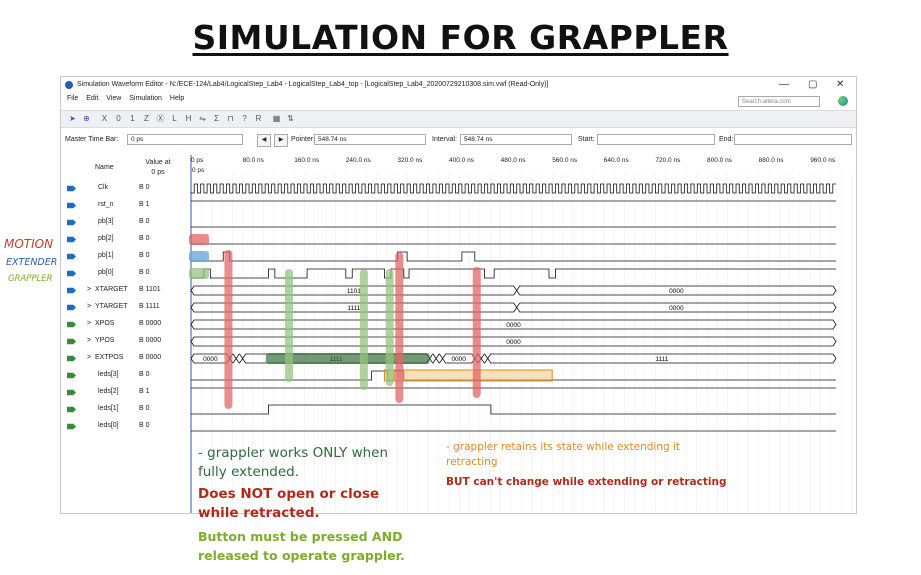  Describe the element at coordinates (125, 341) in the screenshot. I see `signal-row: > YPOS B 0000` at that location.